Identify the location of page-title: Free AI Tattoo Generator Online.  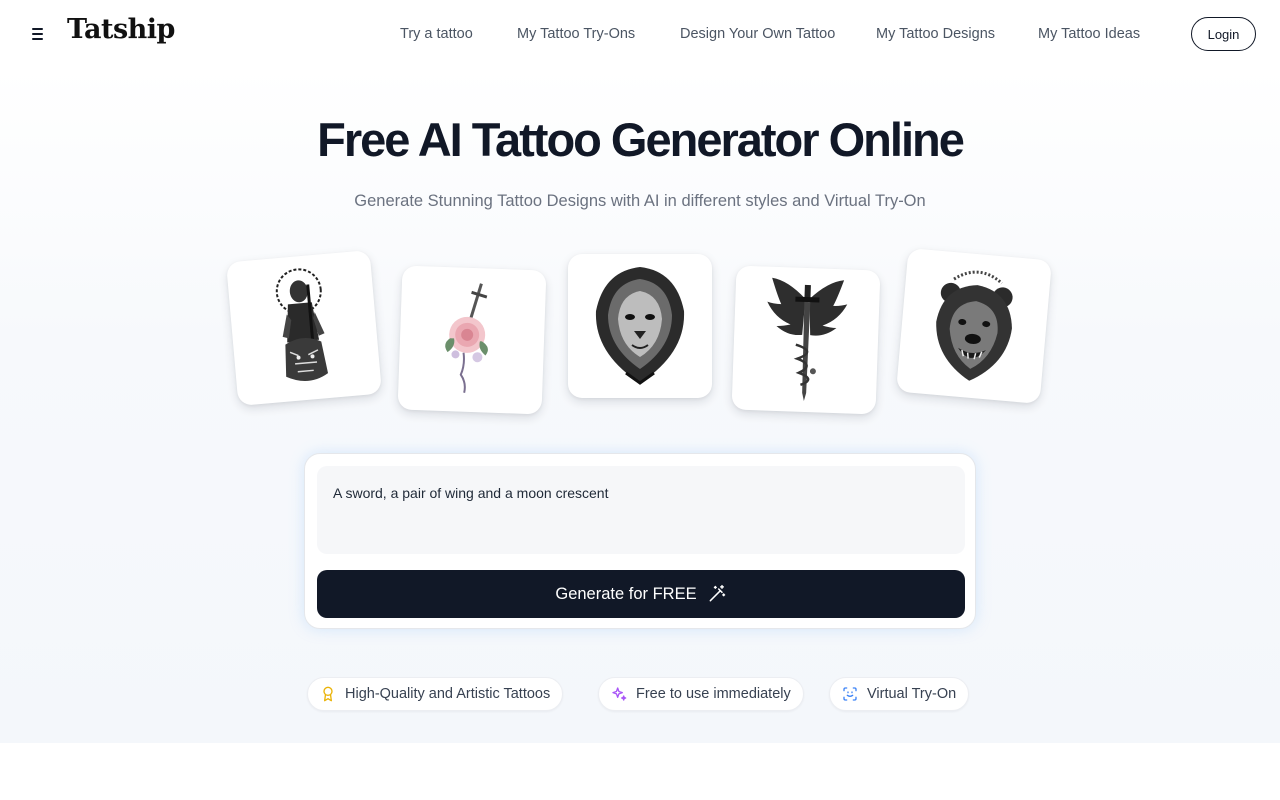
(641, 139).